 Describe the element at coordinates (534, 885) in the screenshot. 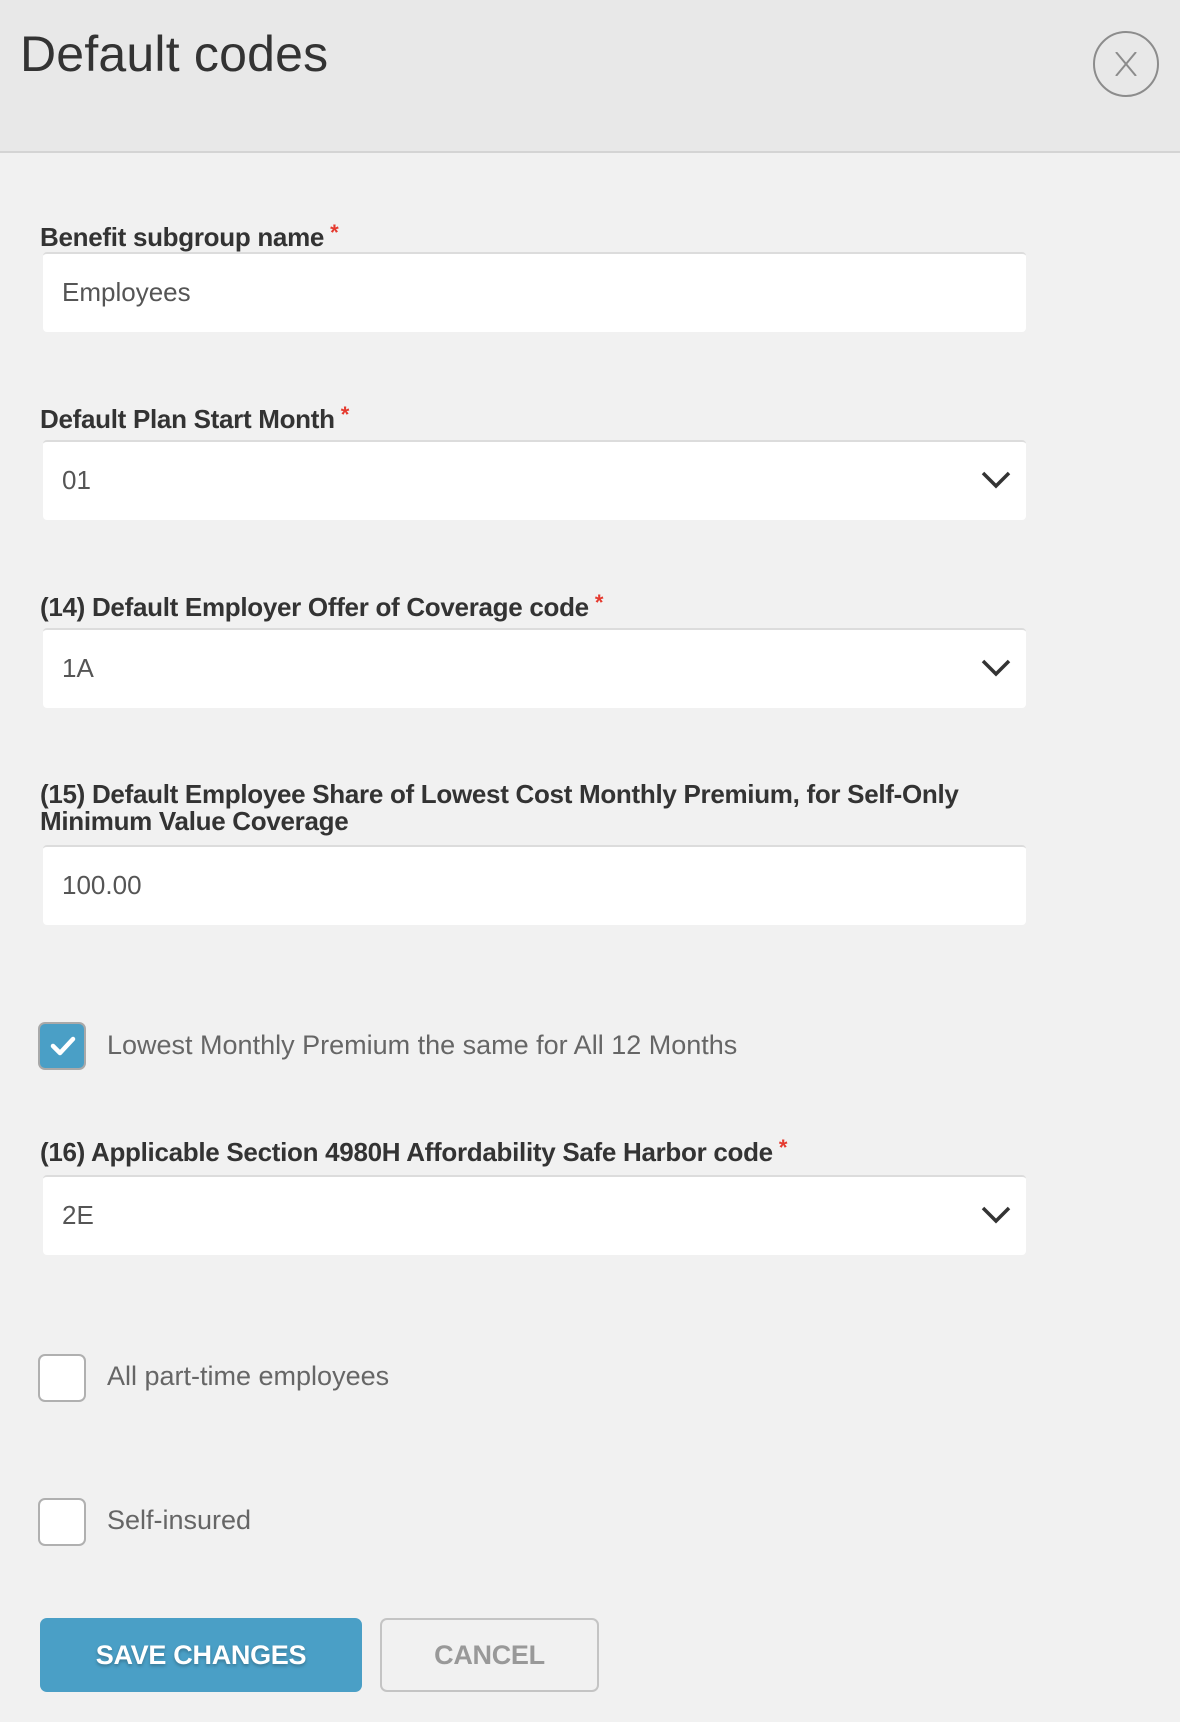

I see `employee-share-input: 100.00` at that location.